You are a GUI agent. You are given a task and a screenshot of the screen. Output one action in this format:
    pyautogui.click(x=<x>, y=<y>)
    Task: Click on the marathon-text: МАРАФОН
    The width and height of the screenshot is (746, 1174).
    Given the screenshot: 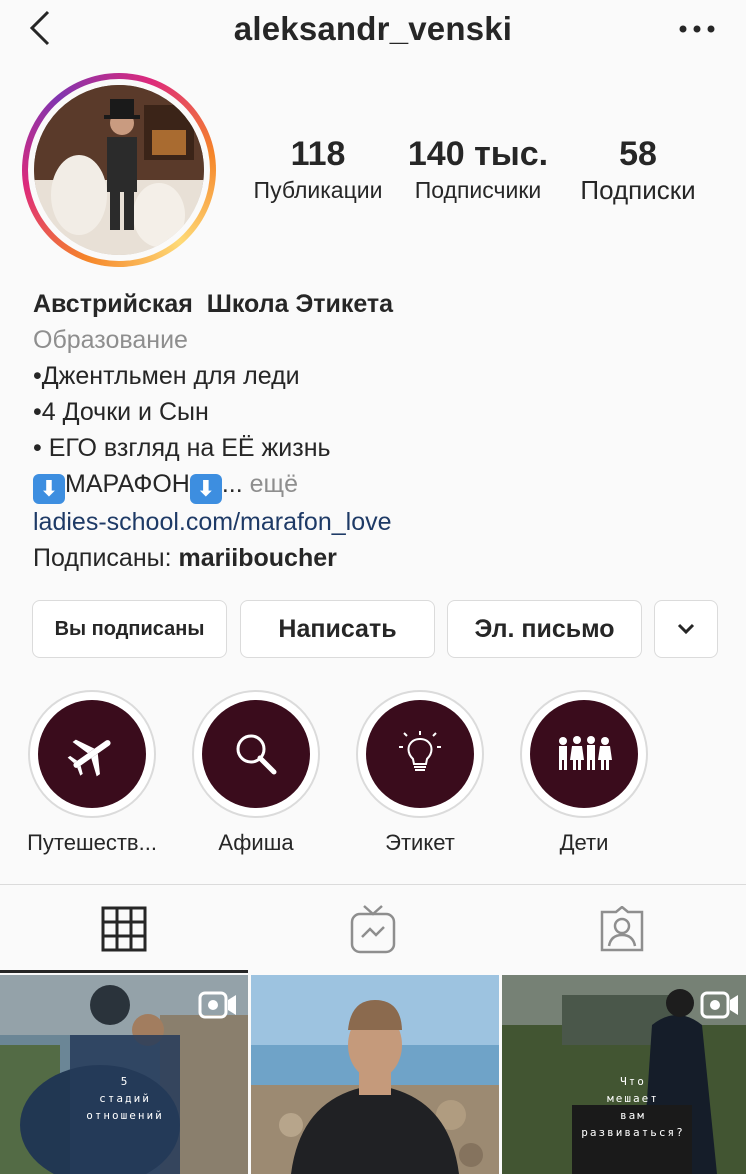 What is the action you would take?
    pyautogui.click(x=127, y=484)
    